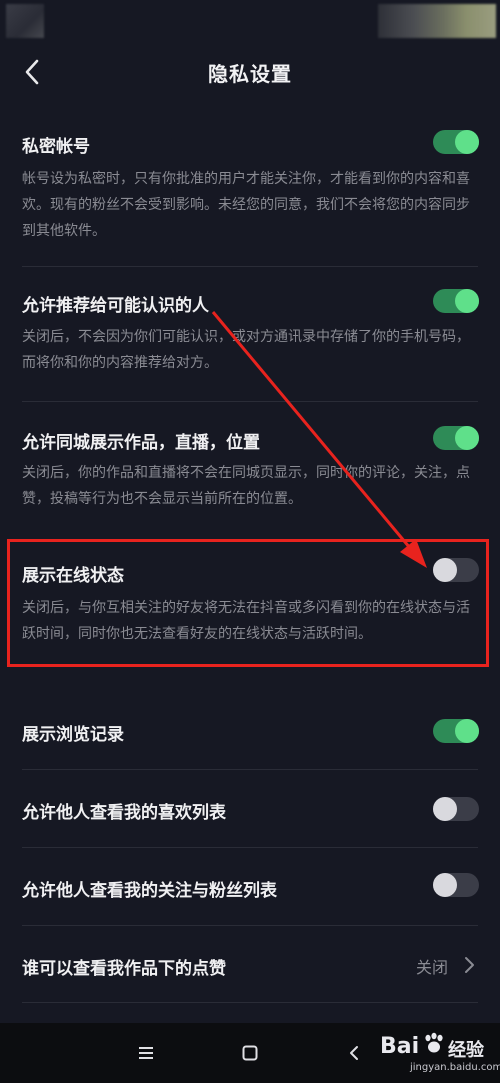 This screenshot has width=500, height=1083. Describe the element at coordinates (432, 967) in the screenshot. I see `setting-value: 关闭` at that location.